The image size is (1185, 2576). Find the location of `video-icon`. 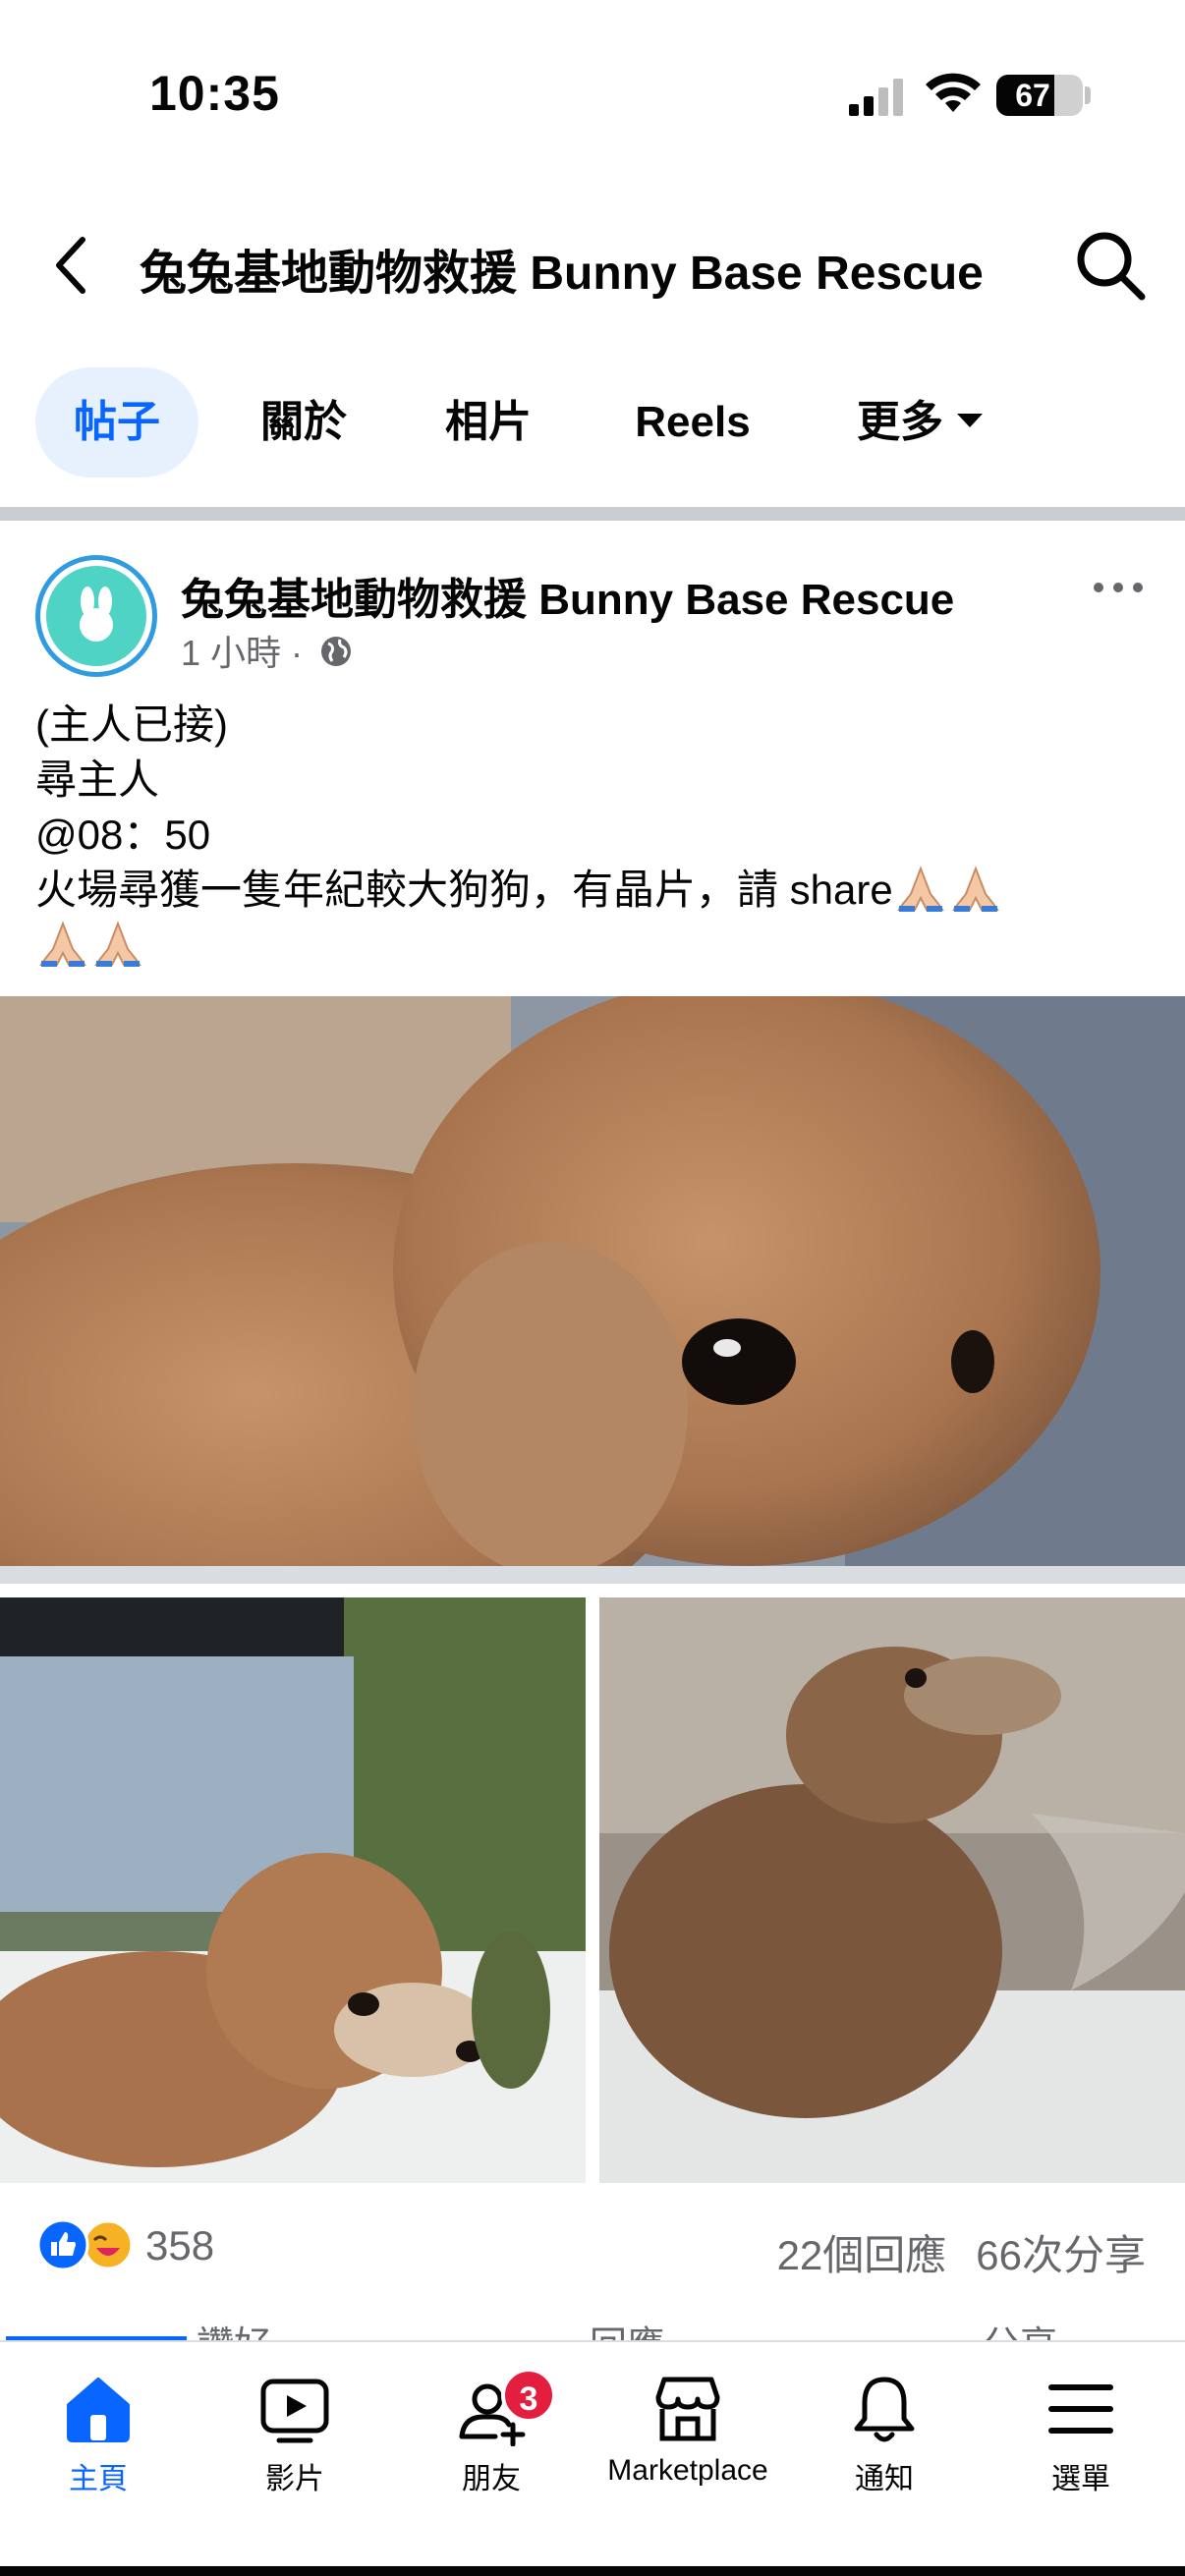

video-icon is located at coordinates (294, 2411).